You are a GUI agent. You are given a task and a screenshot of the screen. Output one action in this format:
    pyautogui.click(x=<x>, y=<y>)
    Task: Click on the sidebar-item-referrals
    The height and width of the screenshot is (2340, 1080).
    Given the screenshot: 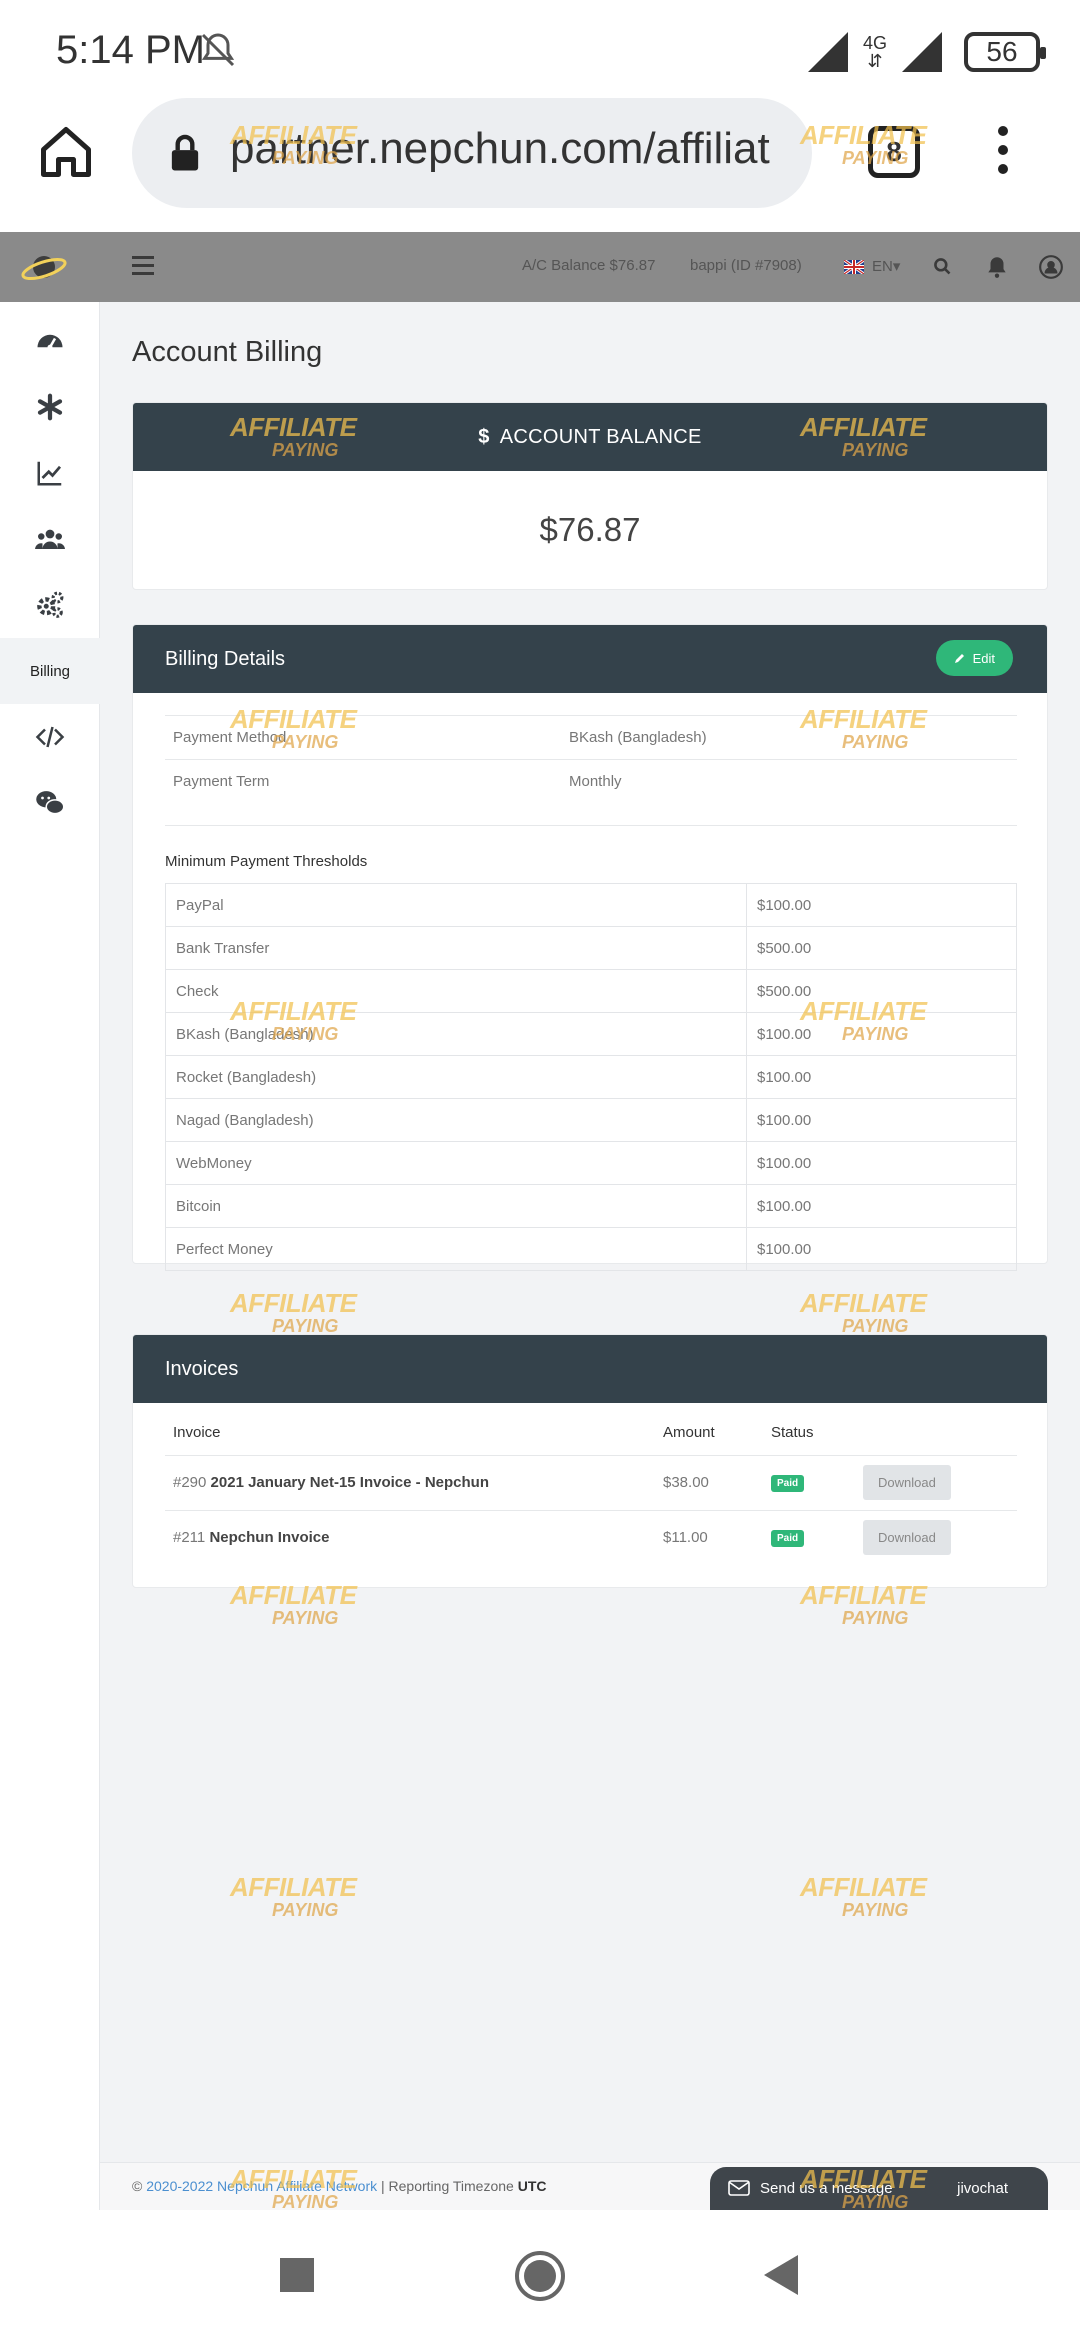 What is the action you would take?
    pyautogui.click(x=50, y=539)
    